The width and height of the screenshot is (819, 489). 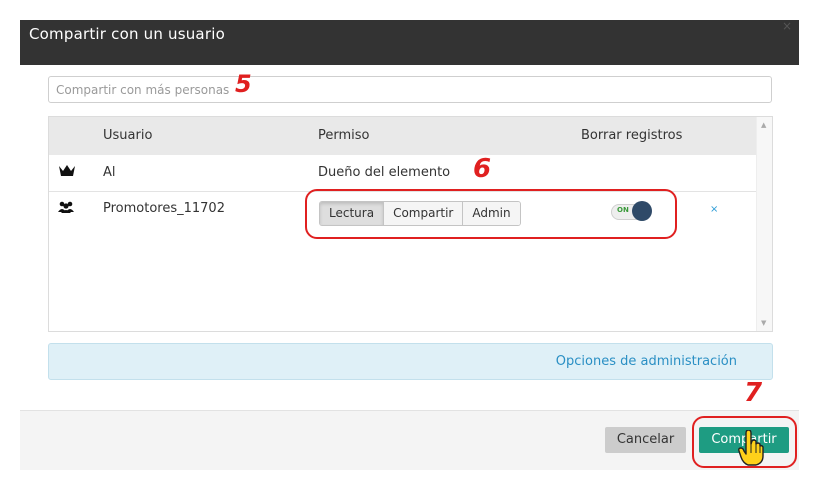 What do you see at coordinates (243, 84) in the screenshot?
I see `annotation-step-5: 5` at bounding box center [243, 84].